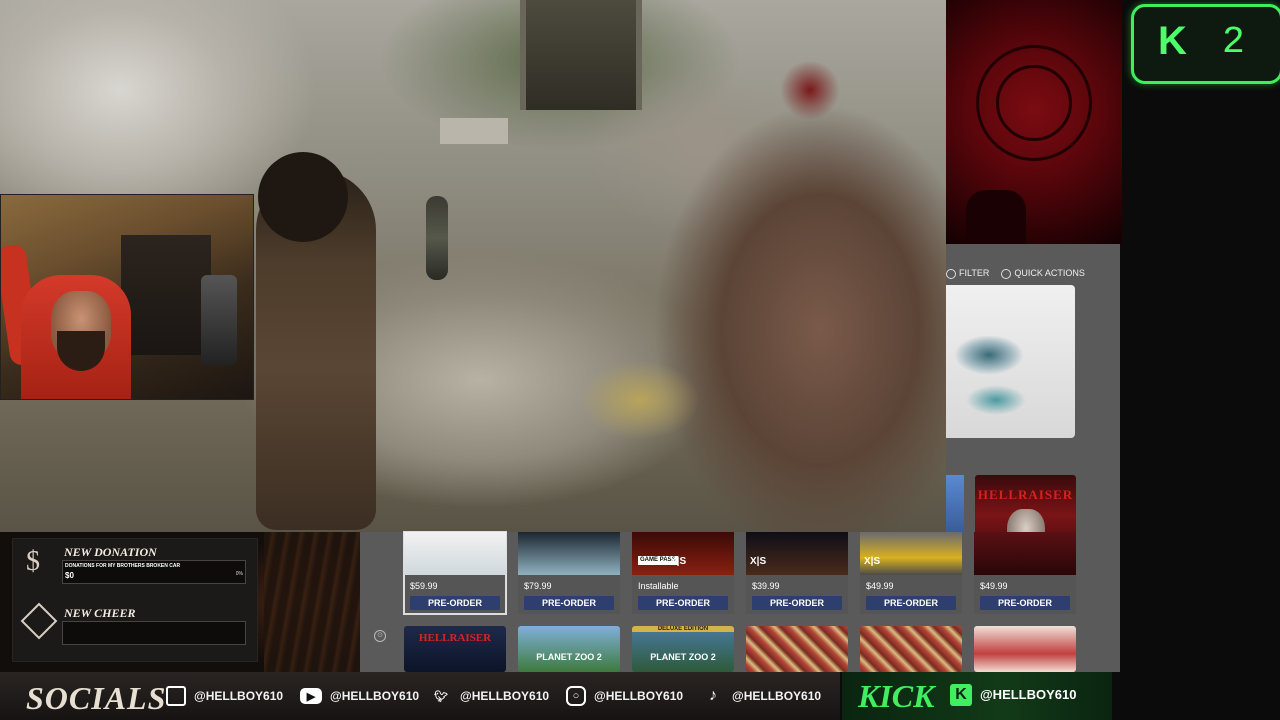  Describe the element at coordinates (219, 320) in the screenshot. I see `microphone` at that location.